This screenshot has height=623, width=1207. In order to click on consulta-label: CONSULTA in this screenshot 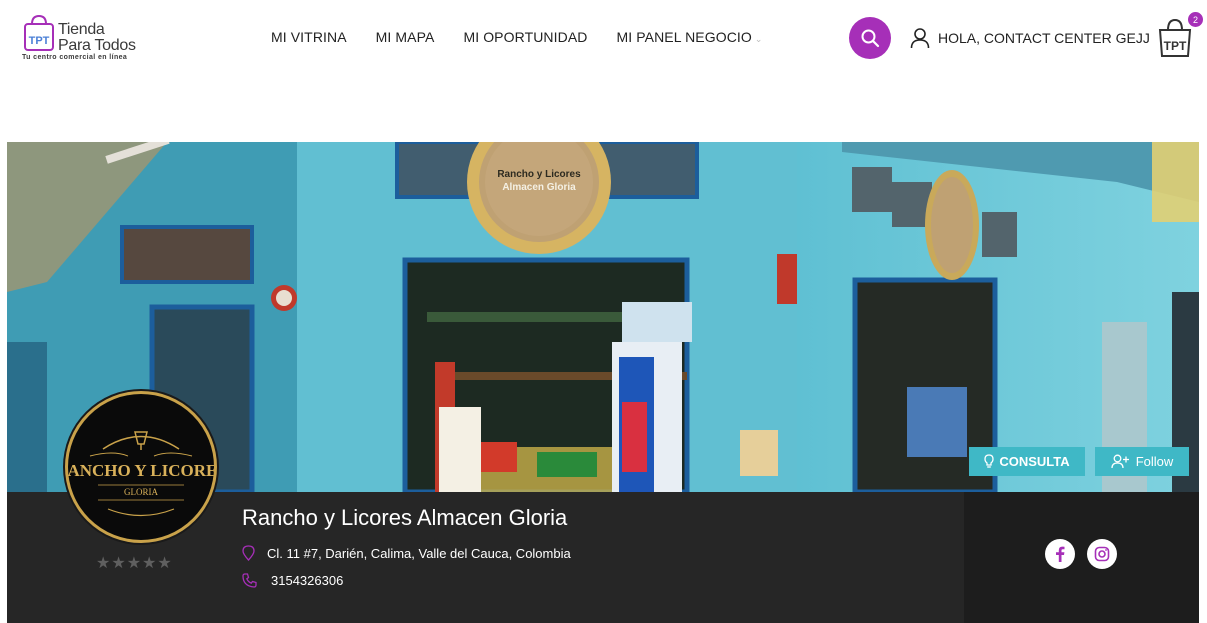, I will do `click(1034, 461)`.